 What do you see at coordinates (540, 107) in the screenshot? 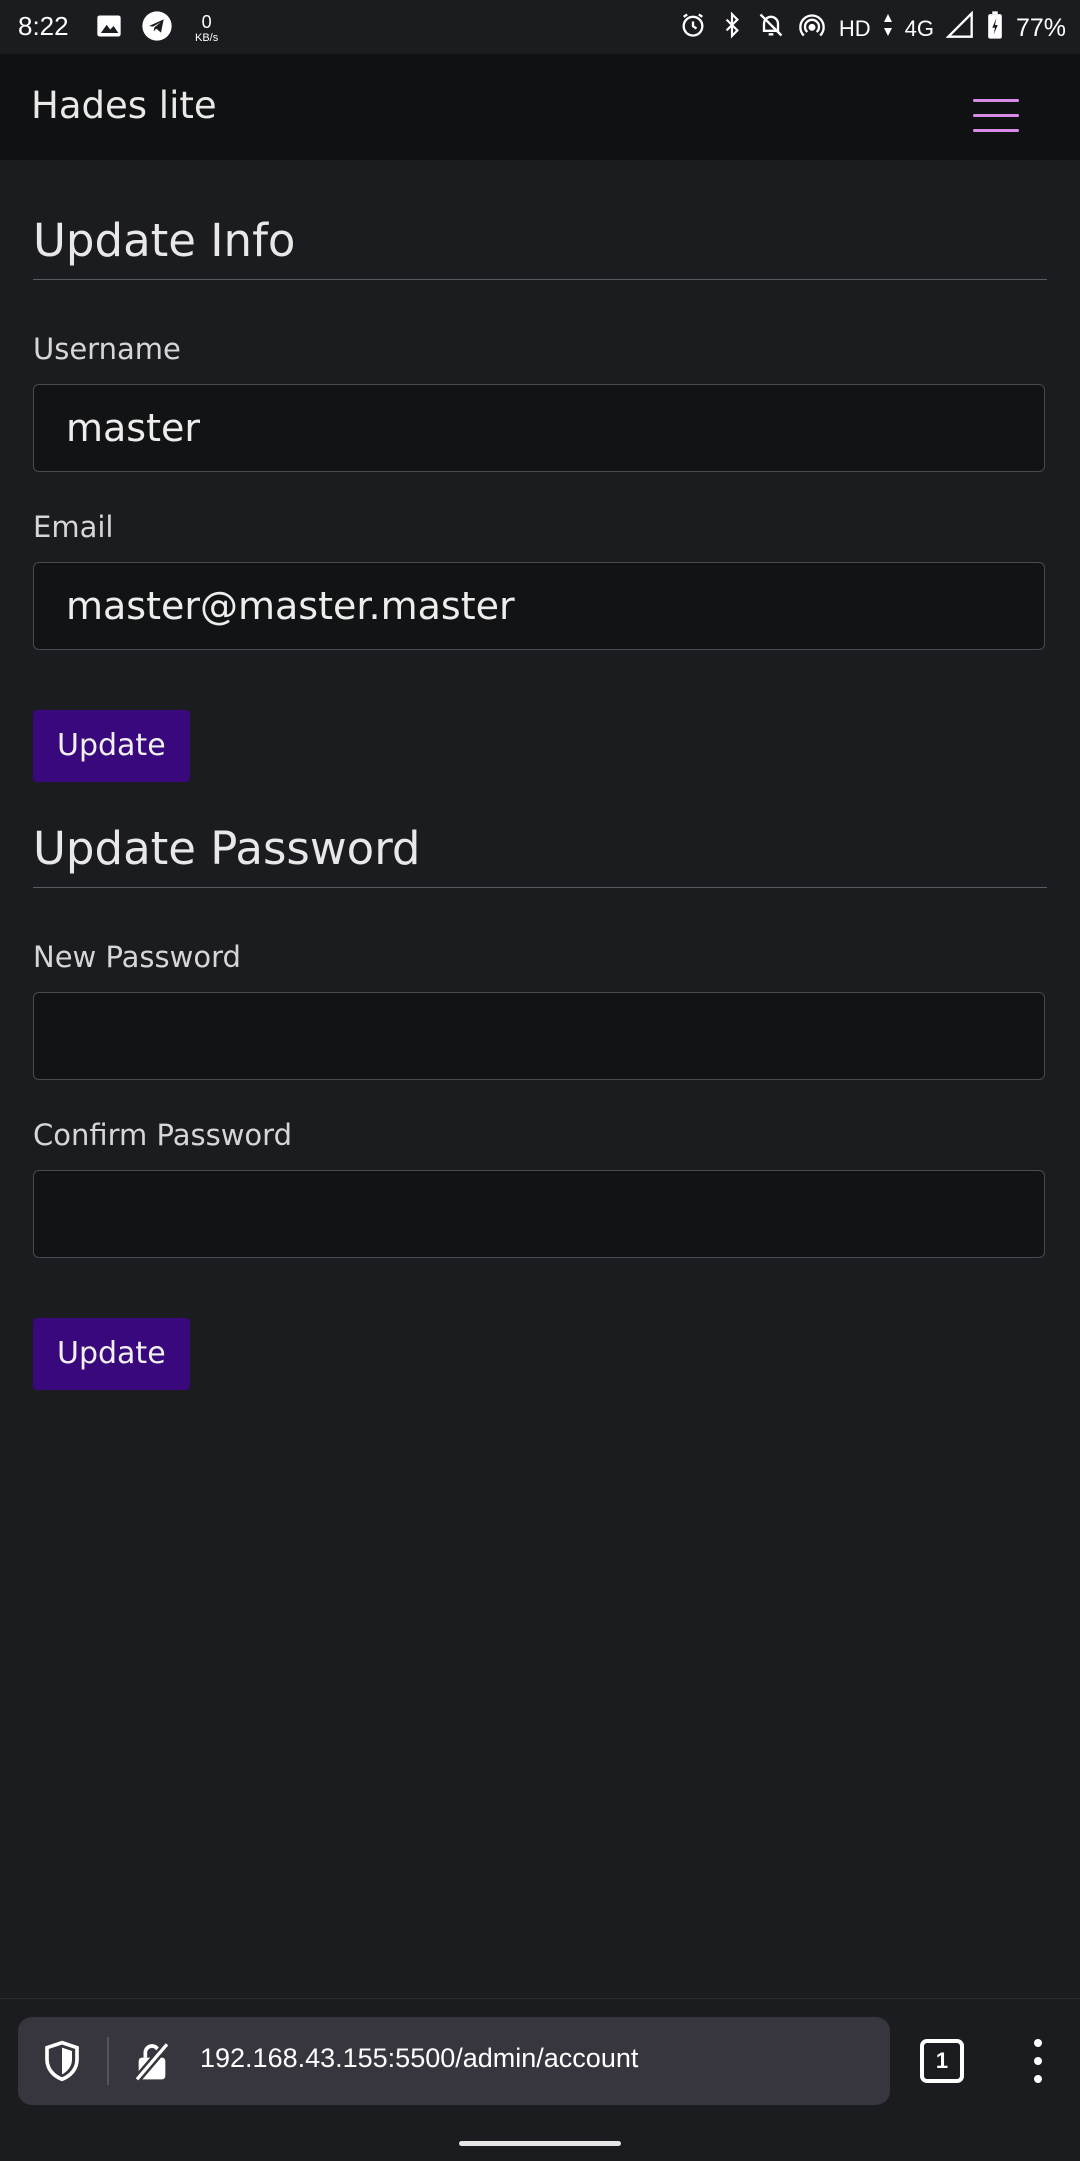
I see `navbar: Hades lite` at bounding box center [540, 107].